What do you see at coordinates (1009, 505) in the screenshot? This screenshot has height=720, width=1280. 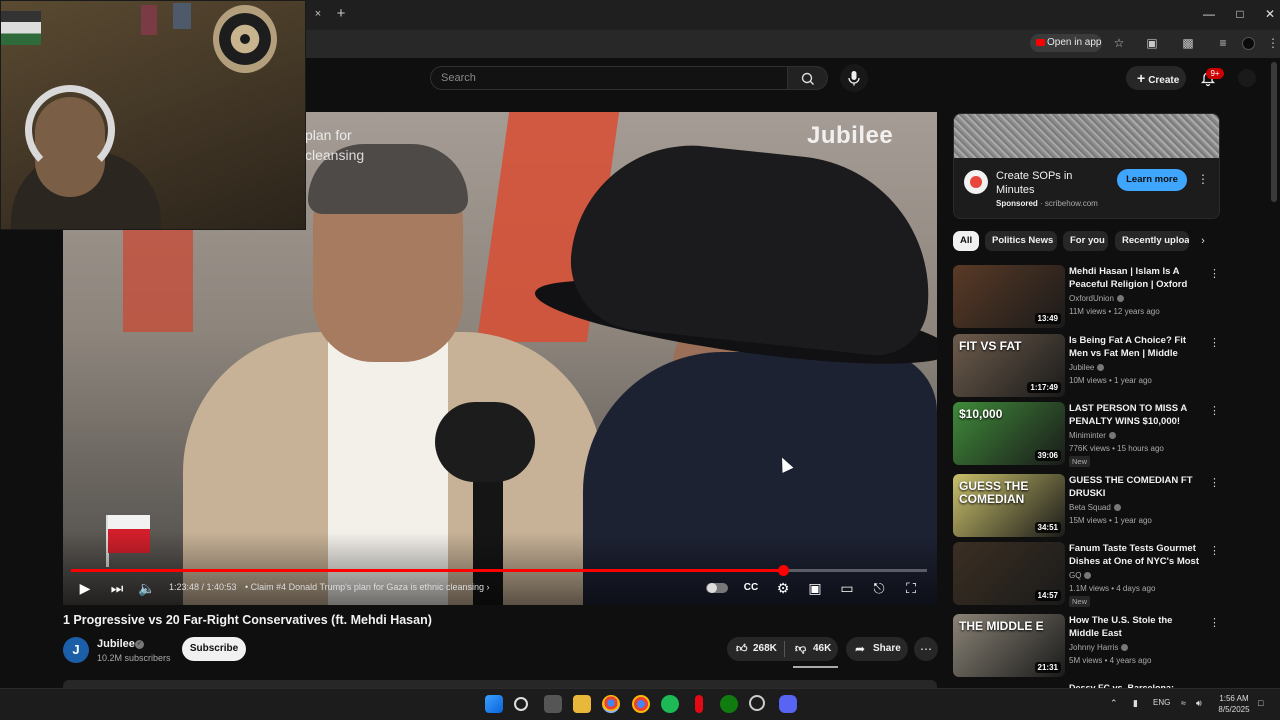 I see `recommendation-thumbnail: GUESS THE COMEDIAN 34:51` at bounding box center [1009, 505].